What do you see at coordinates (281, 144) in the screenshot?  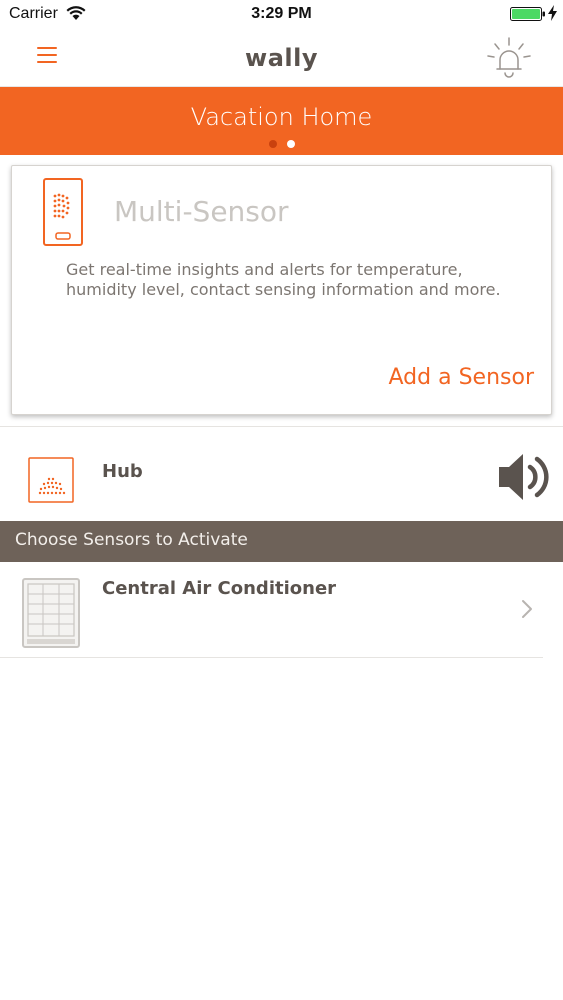 I see `page-indicator` at bounding box center [281, 144].